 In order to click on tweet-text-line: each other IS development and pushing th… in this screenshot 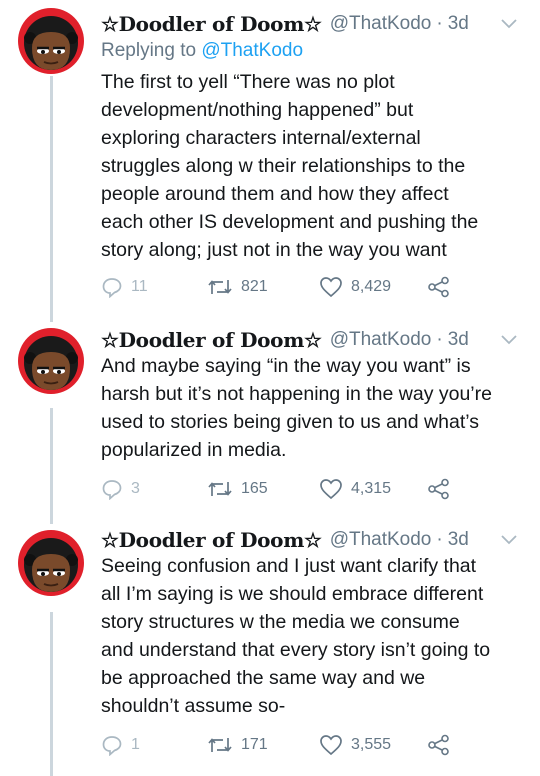, I will do `click(290, 222)`.